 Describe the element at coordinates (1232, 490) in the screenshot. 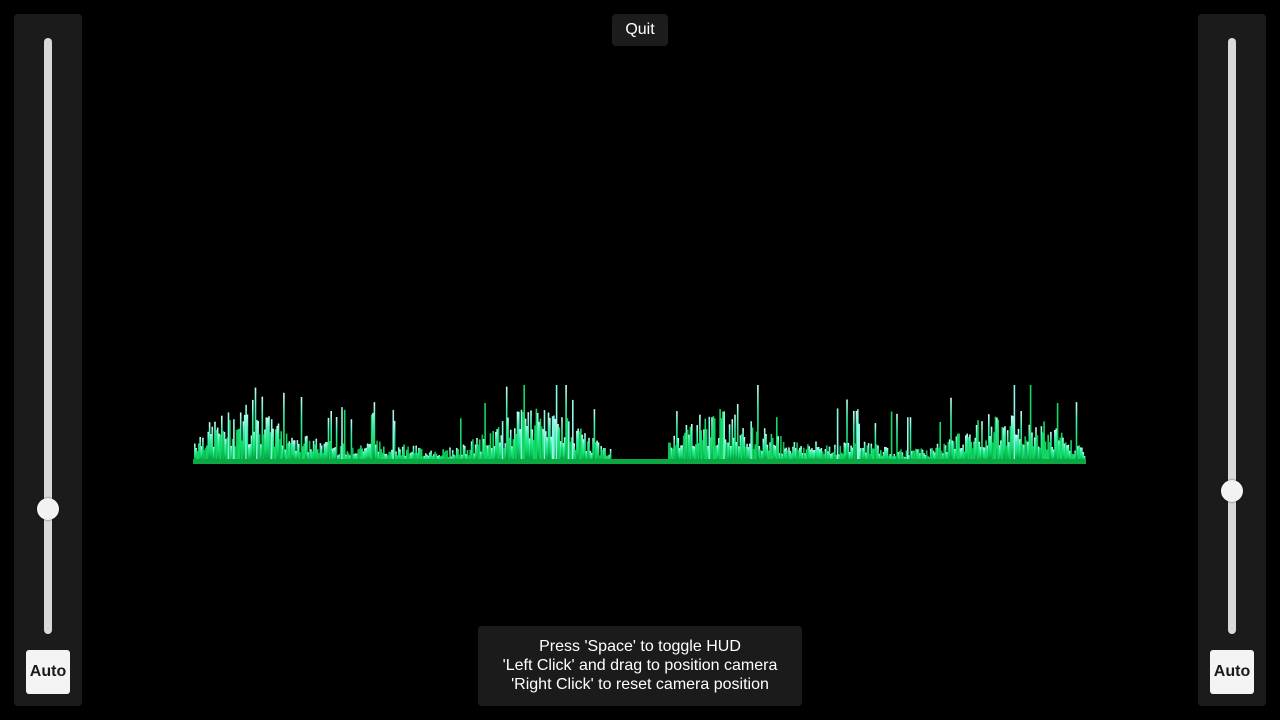

I see `right-slider-thumb` at that location.